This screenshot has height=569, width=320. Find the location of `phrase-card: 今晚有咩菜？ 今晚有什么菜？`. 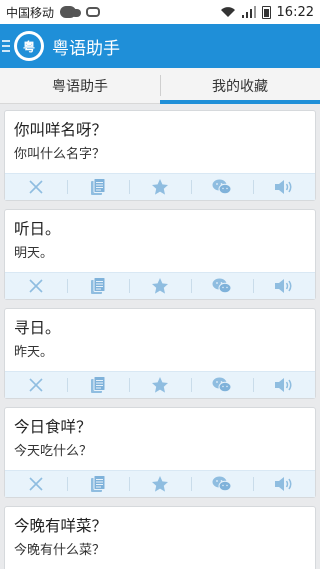

phrase-card: 今晚有咩菜？ 今晚有什么菜？ is located at coordinates (160, 537).